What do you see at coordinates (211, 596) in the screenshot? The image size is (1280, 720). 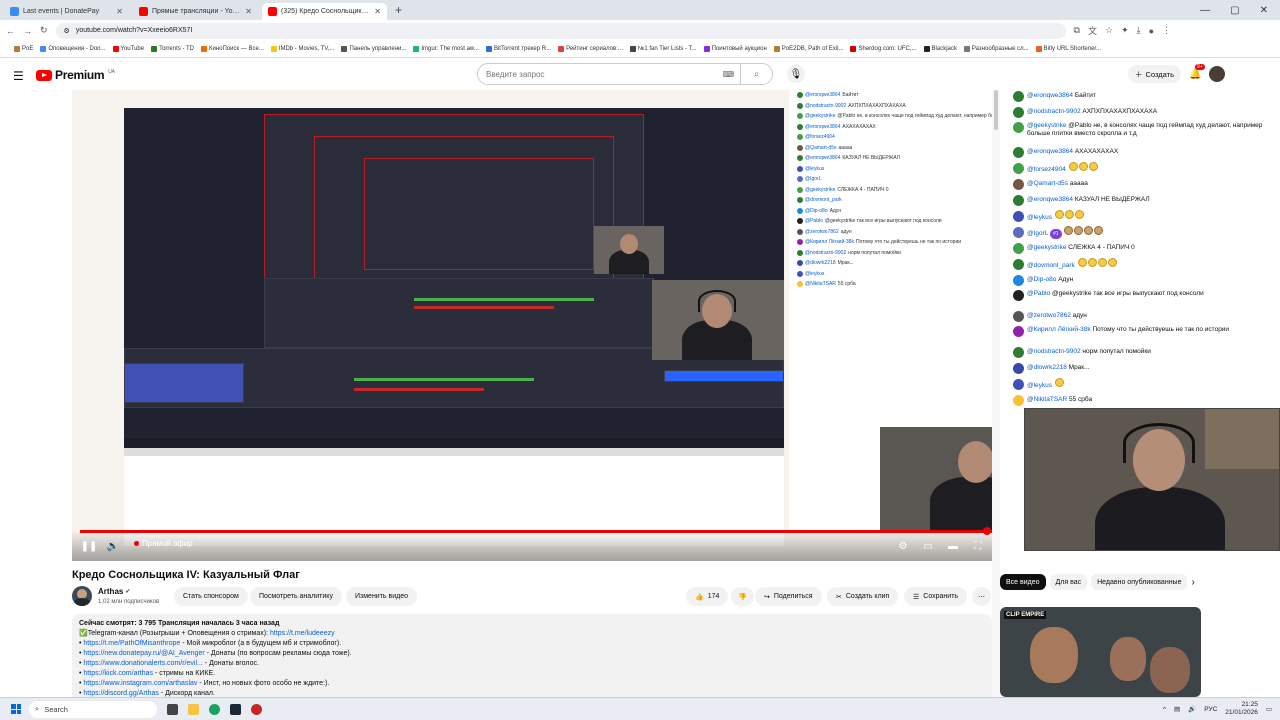 I see `sponsor-button: Стать спонсором` at bounding box center [211, 596].